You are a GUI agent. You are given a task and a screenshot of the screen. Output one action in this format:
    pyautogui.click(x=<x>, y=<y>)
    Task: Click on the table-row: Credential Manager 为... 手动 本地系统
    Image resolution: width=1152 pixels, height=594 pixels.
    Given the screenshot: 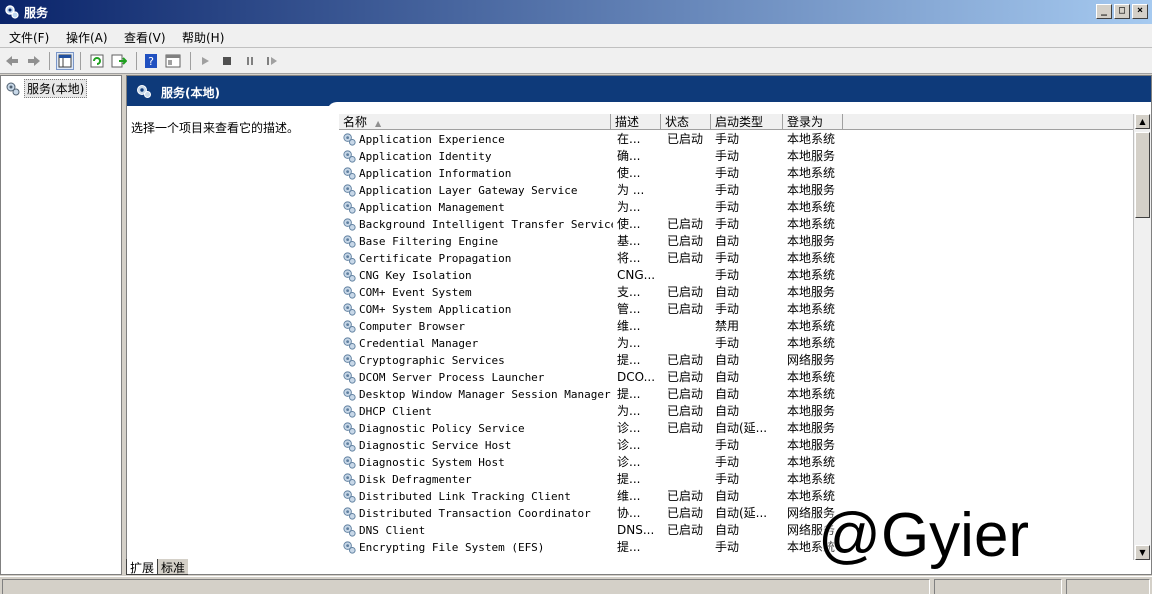 What is the action you would take?
    pyautogui.click(x=737, y=343)
    